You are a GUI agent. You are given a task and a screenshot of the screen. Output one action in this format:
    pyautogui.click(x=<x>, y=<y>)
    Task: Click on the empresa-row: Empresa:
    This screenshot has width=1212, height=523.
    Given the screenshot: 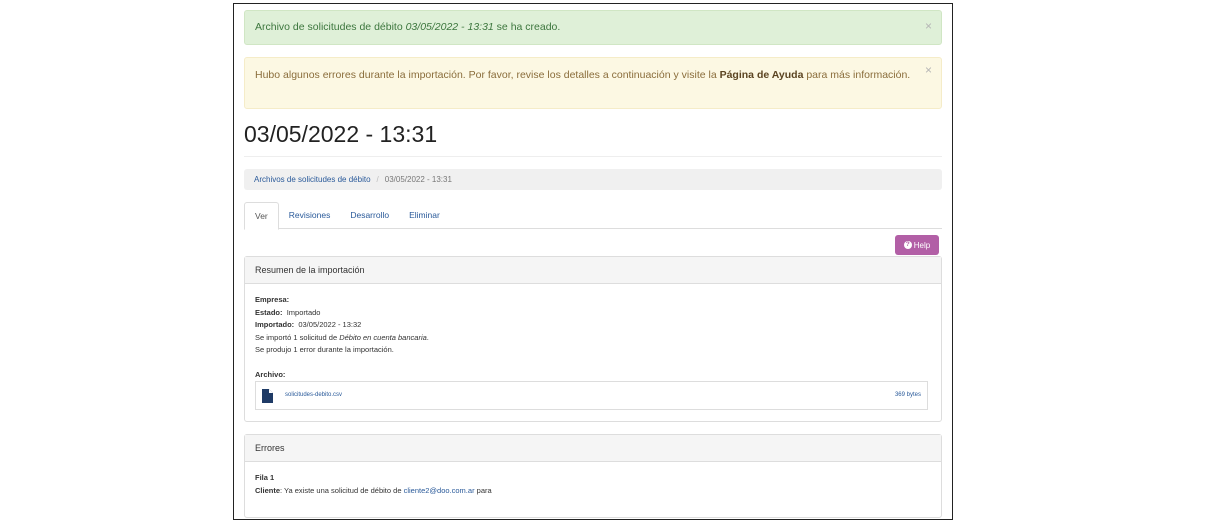 What is the action you would take?
    pyautogui.click(x=591, y=300)
    